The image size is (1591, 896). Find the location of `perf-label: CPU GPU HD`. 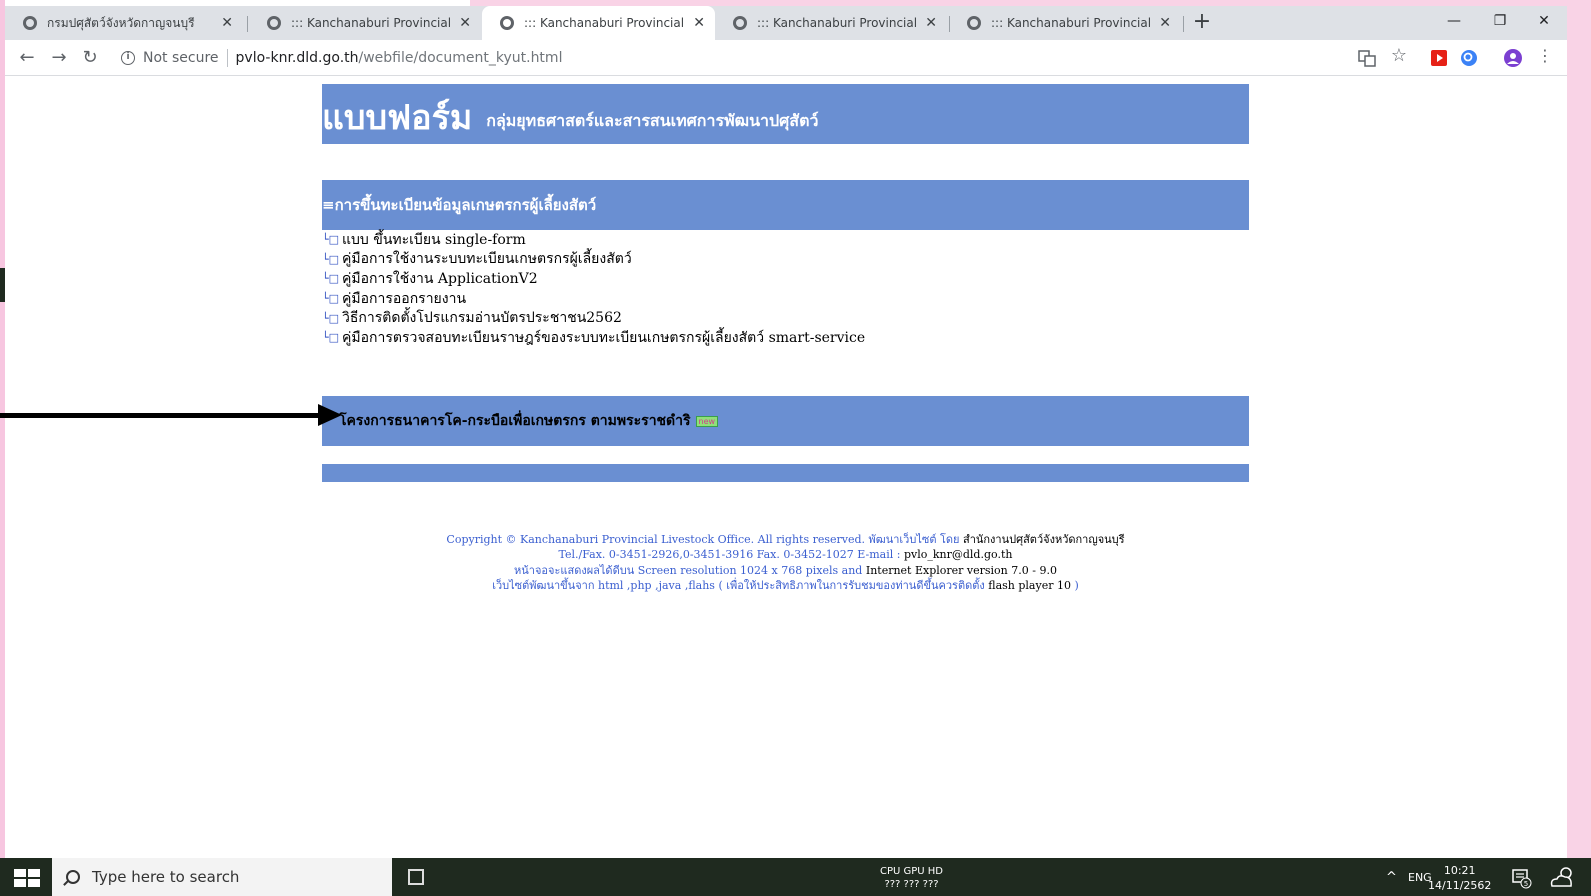

perf-label: CPU GPU HD is located at coordinates (912, 871).